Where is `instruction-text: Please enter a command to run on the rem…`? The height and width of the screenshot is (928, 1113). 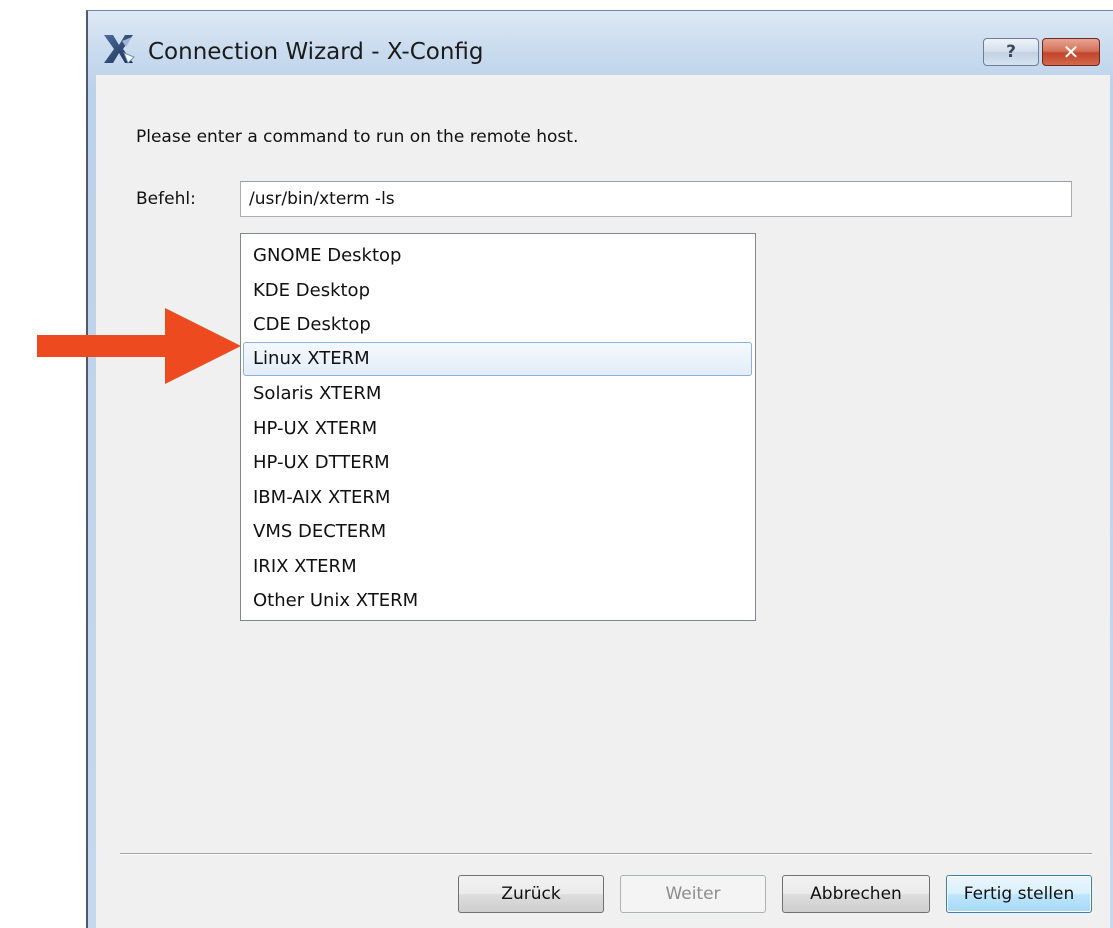
instruction-text: Please enter a command to run on the rem… is located at coordinates (357, 137).